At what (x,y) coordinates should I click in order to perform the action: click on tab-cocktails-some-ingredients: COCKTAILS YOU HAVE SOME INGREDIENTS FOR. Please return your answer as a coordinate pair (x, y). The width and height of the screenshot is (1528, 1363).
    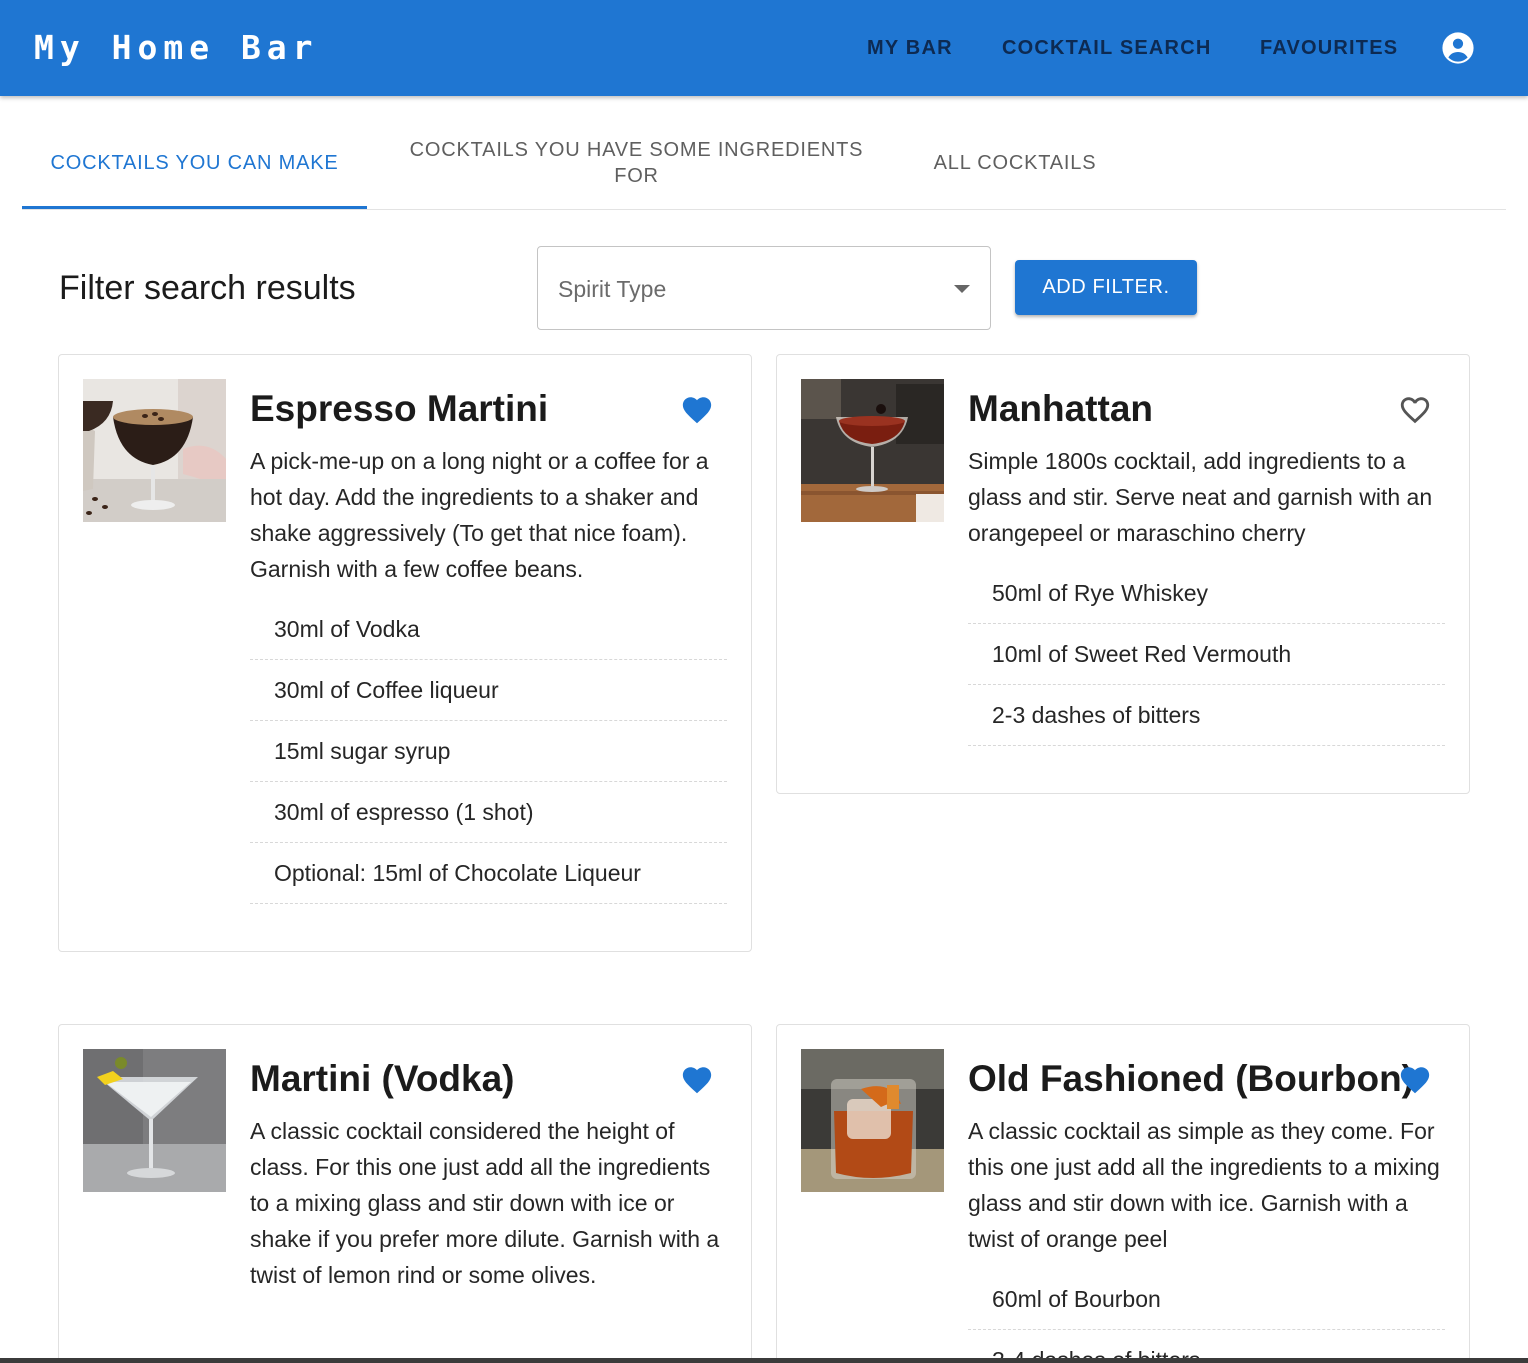
    Looking at the image, I should click on (636, 162).